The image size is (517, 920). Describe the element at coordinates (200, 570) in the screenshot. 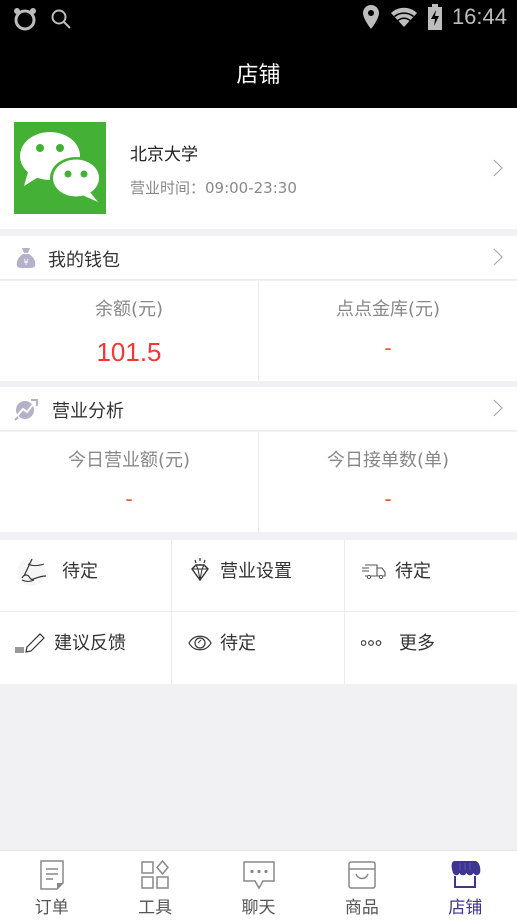

I see `diamond-icon` at that location.